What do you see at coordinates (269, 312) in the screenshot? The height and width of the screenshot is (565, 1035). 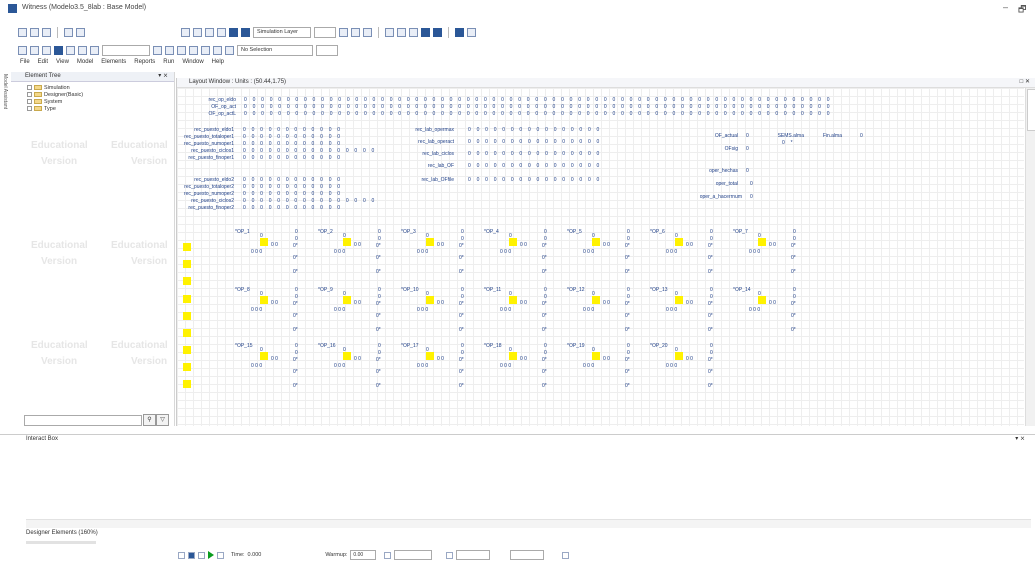 I see `operator-station: *OP_8 0 0 00 0 0 0 0 0* 0* 0*` at bounding box center [269, 312].